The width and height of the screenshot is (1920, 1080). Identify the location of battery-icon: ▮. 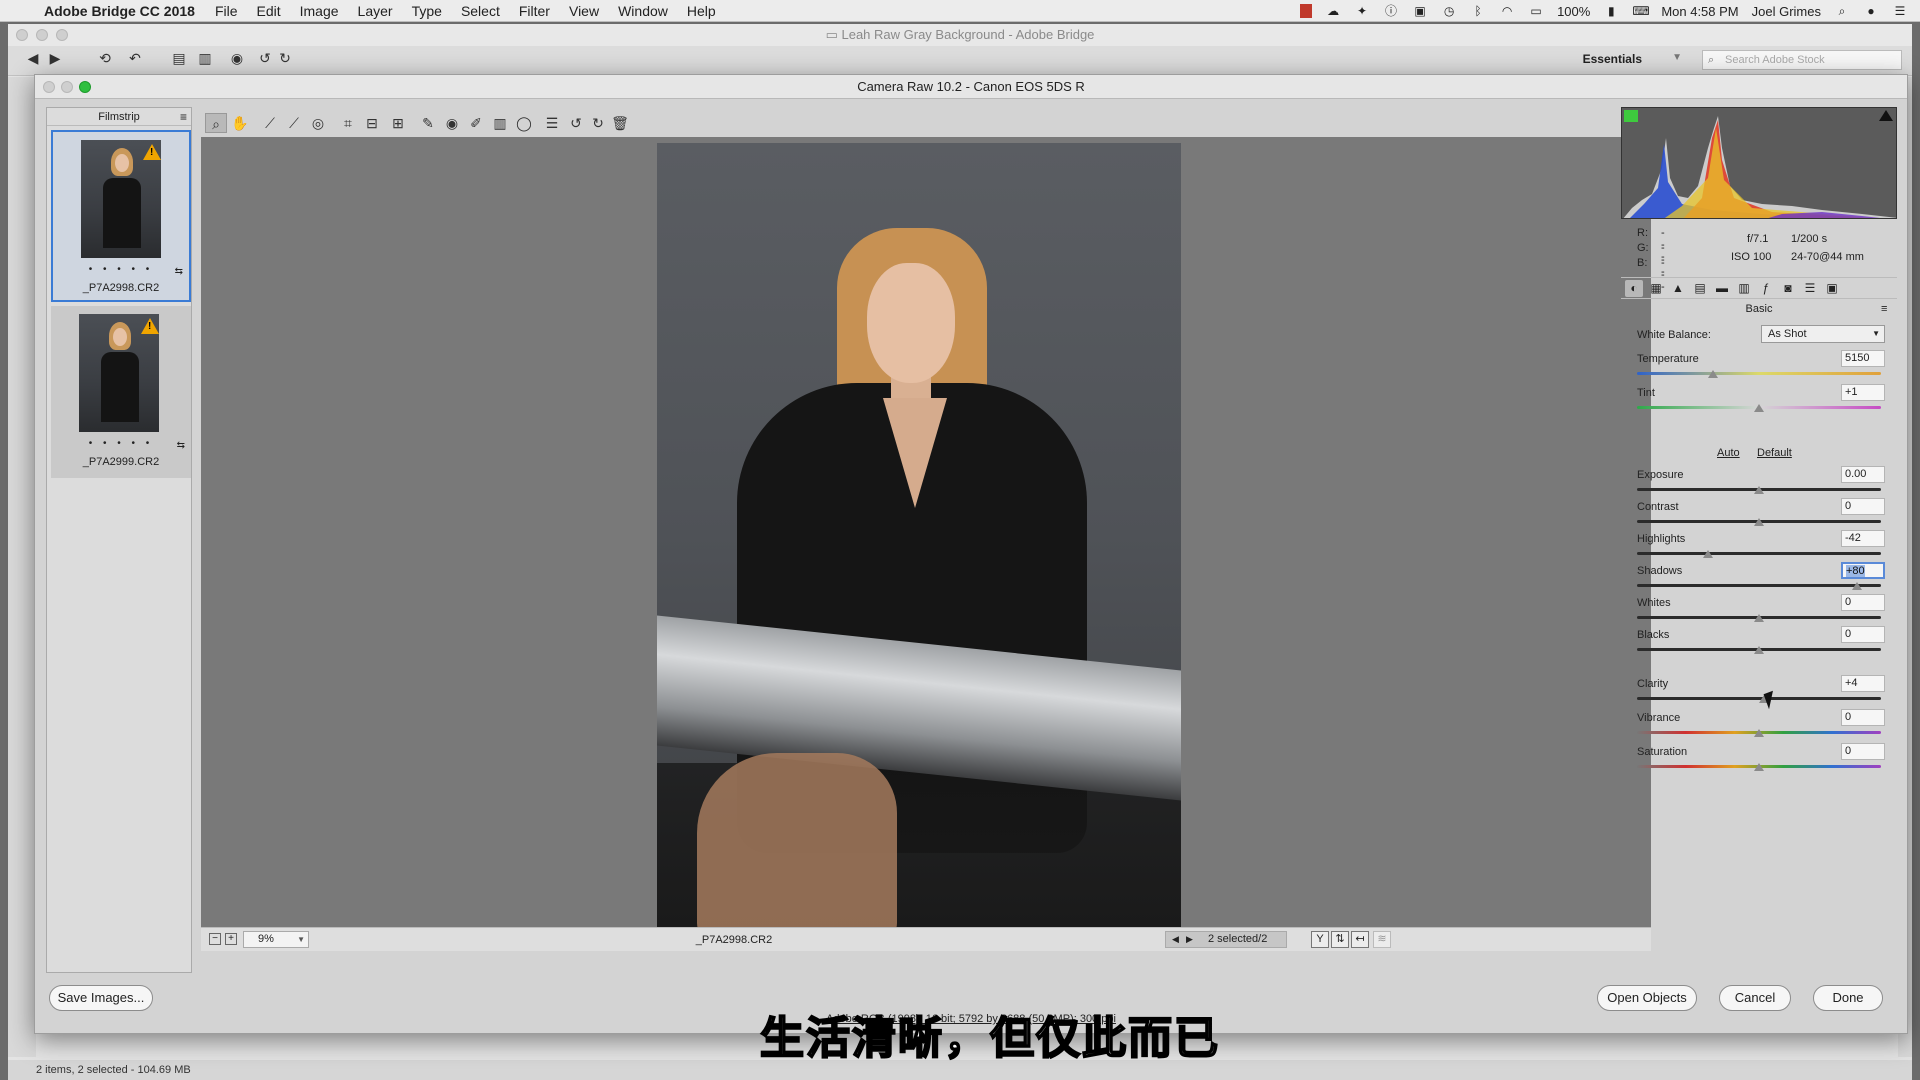
(1611, 11).